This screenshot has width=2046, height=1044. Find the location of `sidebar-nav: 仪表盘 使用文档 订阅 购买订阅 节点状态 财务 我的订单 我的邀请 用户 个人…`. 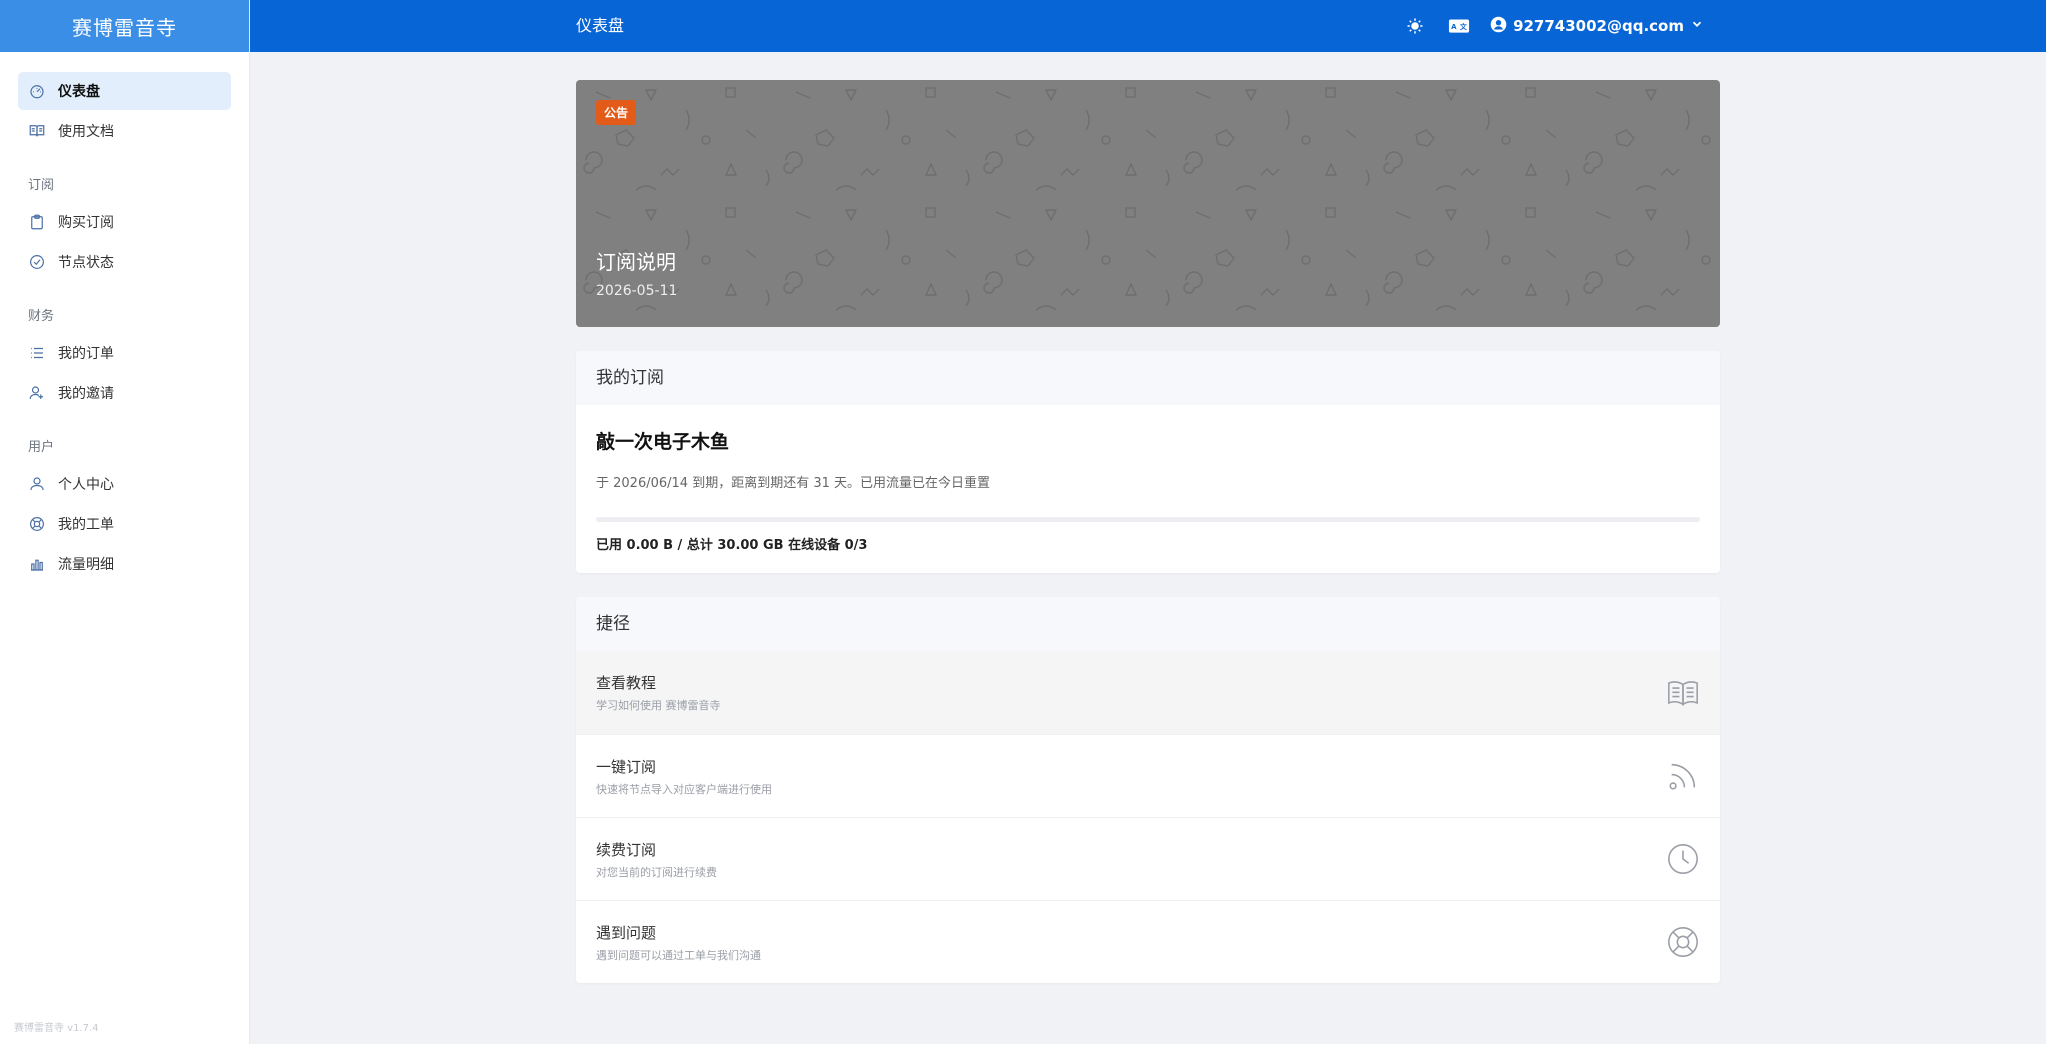

sidebar-nav: 仪表盘 使用文档 订阅 购买订阅 节点状态 财务 我的订单 我的邀请 用户 个人… is located at coordinates (124, 317).